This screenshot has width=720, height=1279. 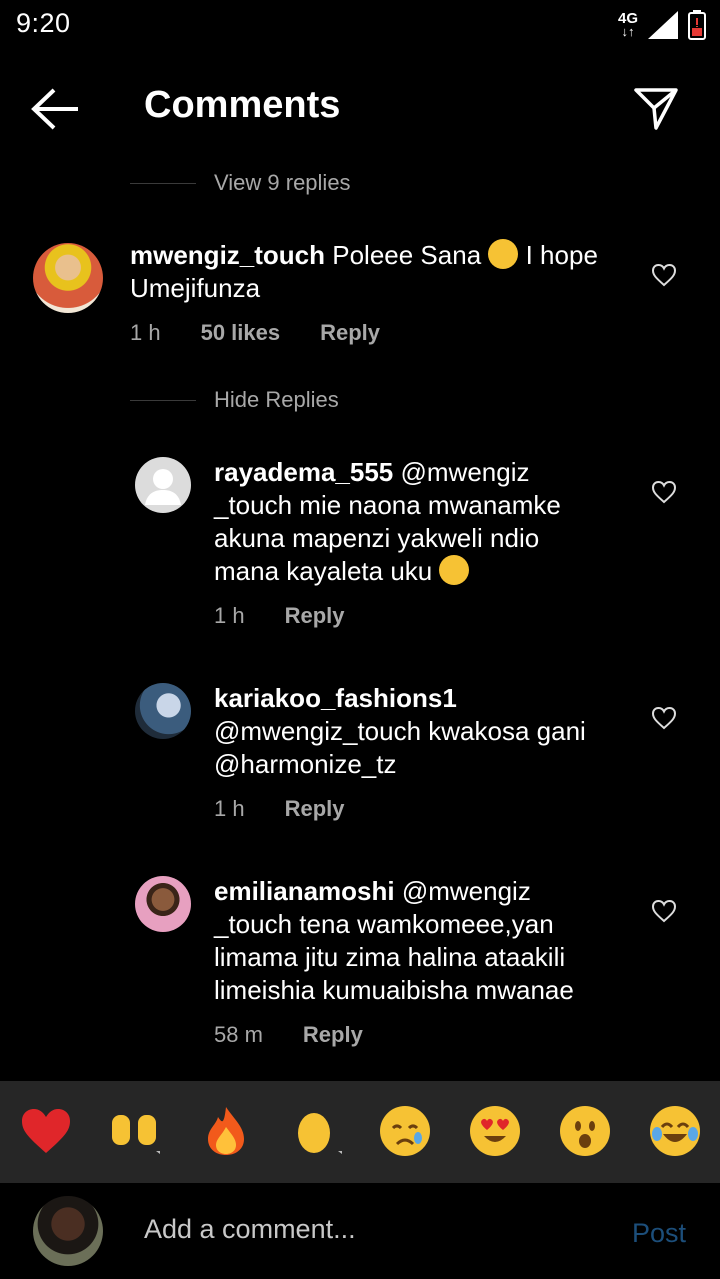 I want to click on status-icons: 4G ↓↑, so click(x=662, y=25).